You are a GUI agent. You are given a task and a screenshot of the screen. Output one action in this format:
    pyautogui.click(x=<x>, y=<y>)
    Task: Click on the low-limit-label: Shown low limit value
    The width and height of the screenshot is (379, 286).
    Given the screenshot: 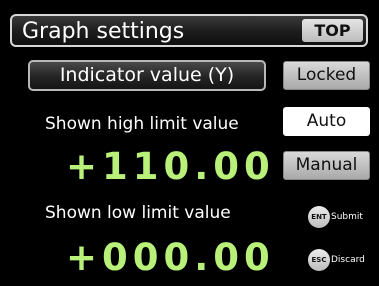 What is the action you would take?
    pyautogui.click(x=138, y=213)
    